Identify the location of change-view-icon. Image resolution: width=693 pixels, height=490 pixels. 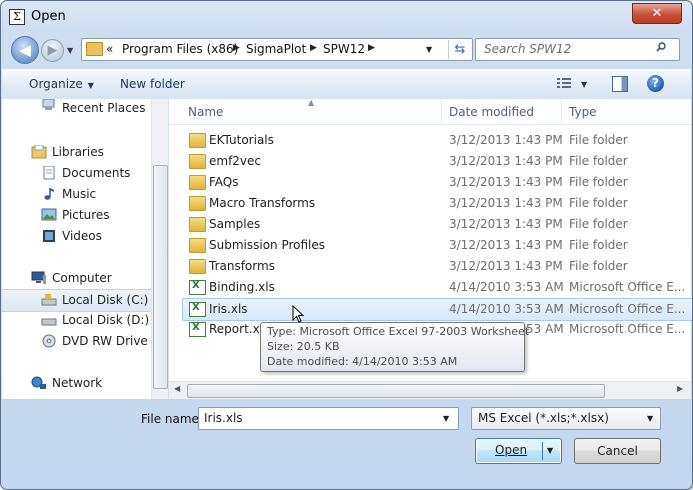
(564, 83).